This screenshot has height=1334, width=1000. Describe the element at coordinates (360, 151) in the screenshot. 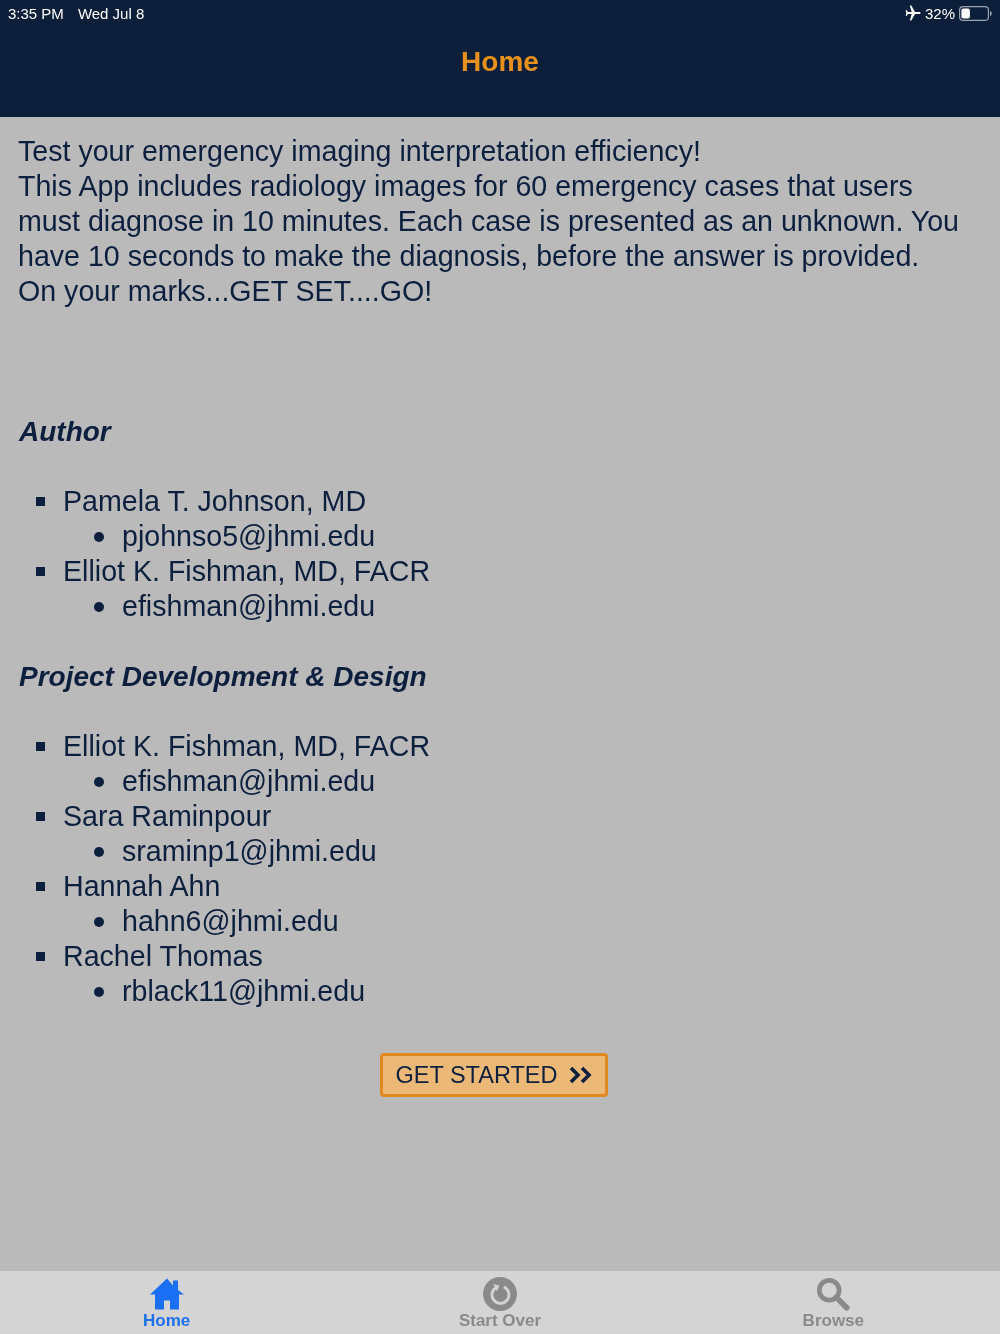

I see `intro-text: Test your emergency imaging interpretation efficiency!` at that location.